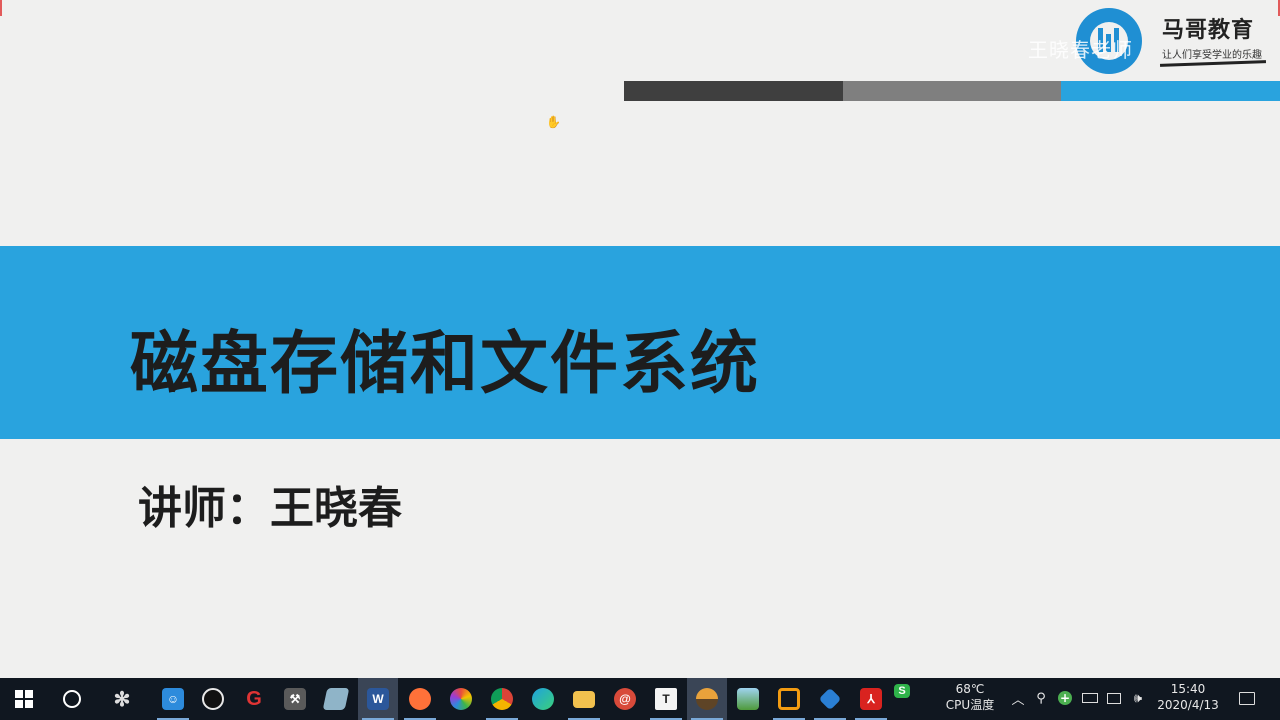 Image resolution: width=1280 pixels, height=720 pixels. I want to click on header-strip-blue, so click(1170, 91).